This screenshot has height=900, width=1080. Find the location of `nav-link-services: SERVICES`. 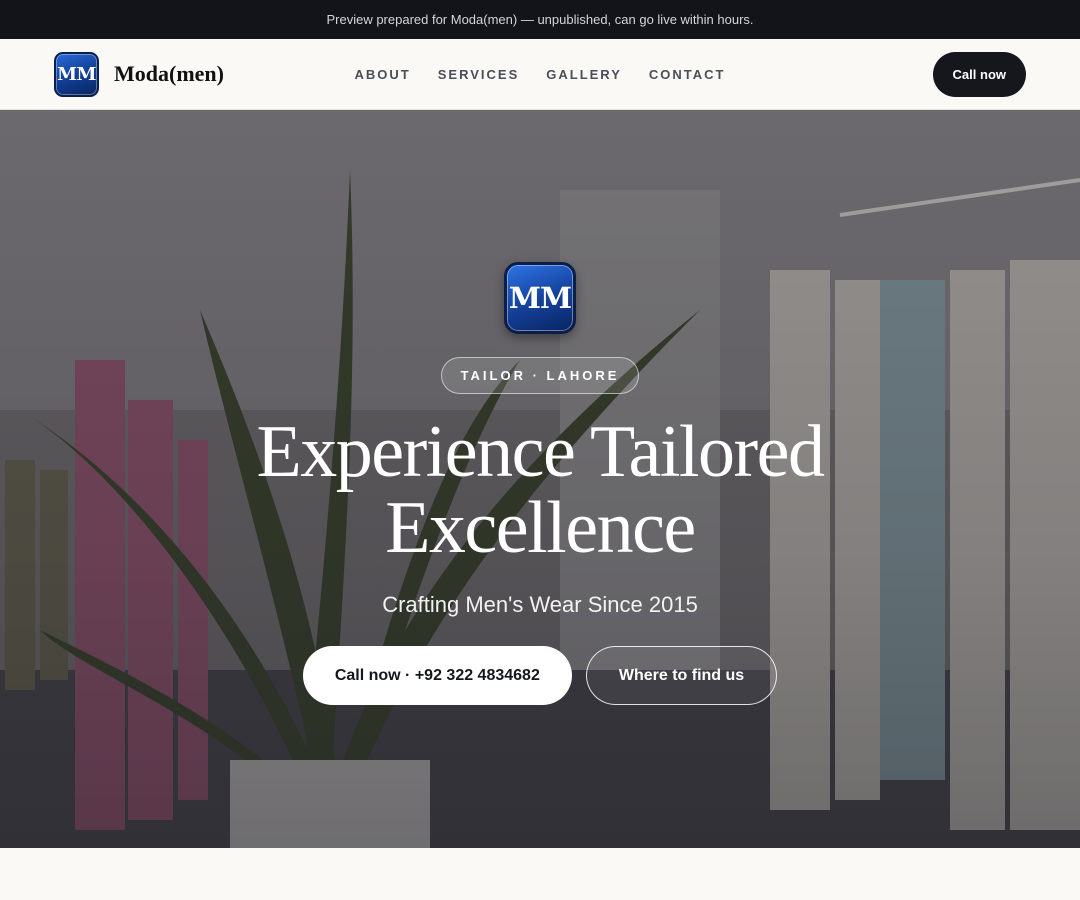

nav-link-services: SERVICES is located at coordinates (479, 74).